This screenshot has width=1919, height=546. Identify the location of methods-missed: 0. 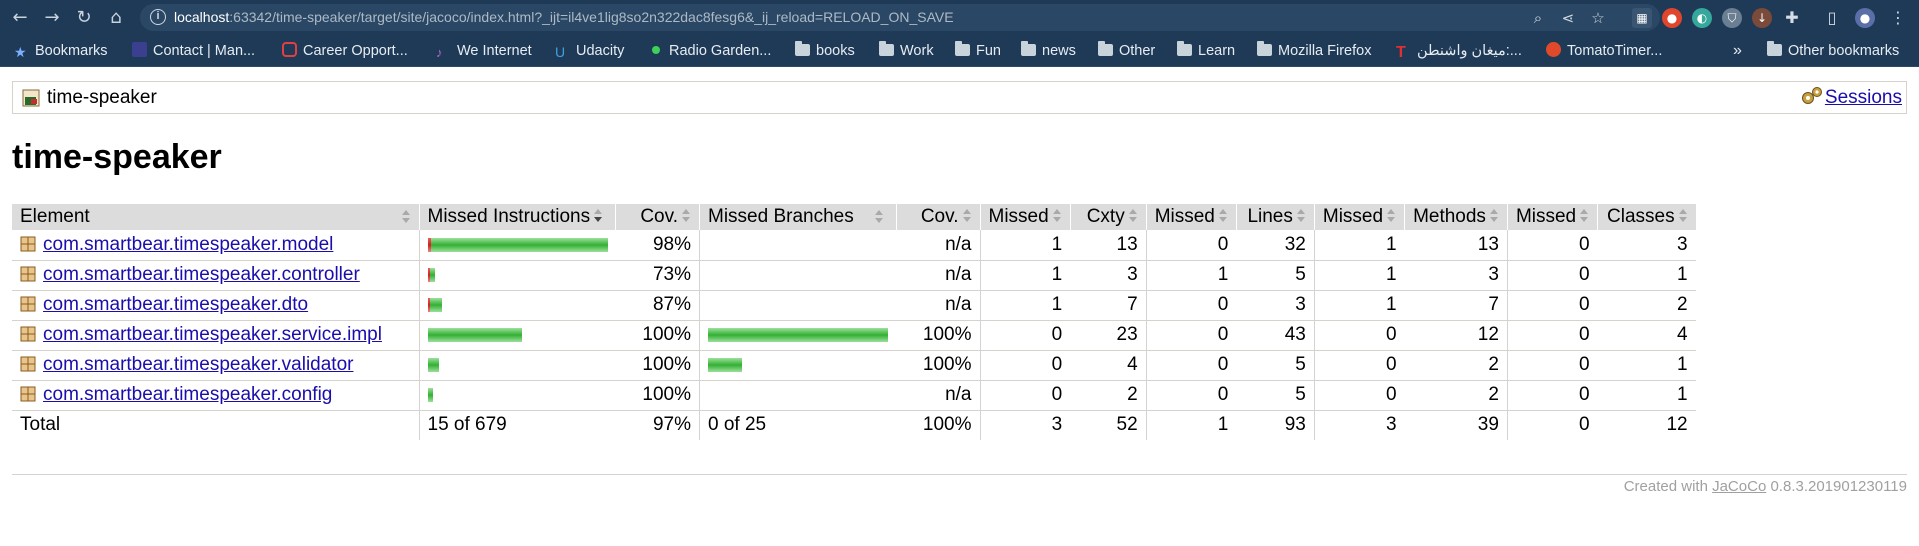
(1359, 335).